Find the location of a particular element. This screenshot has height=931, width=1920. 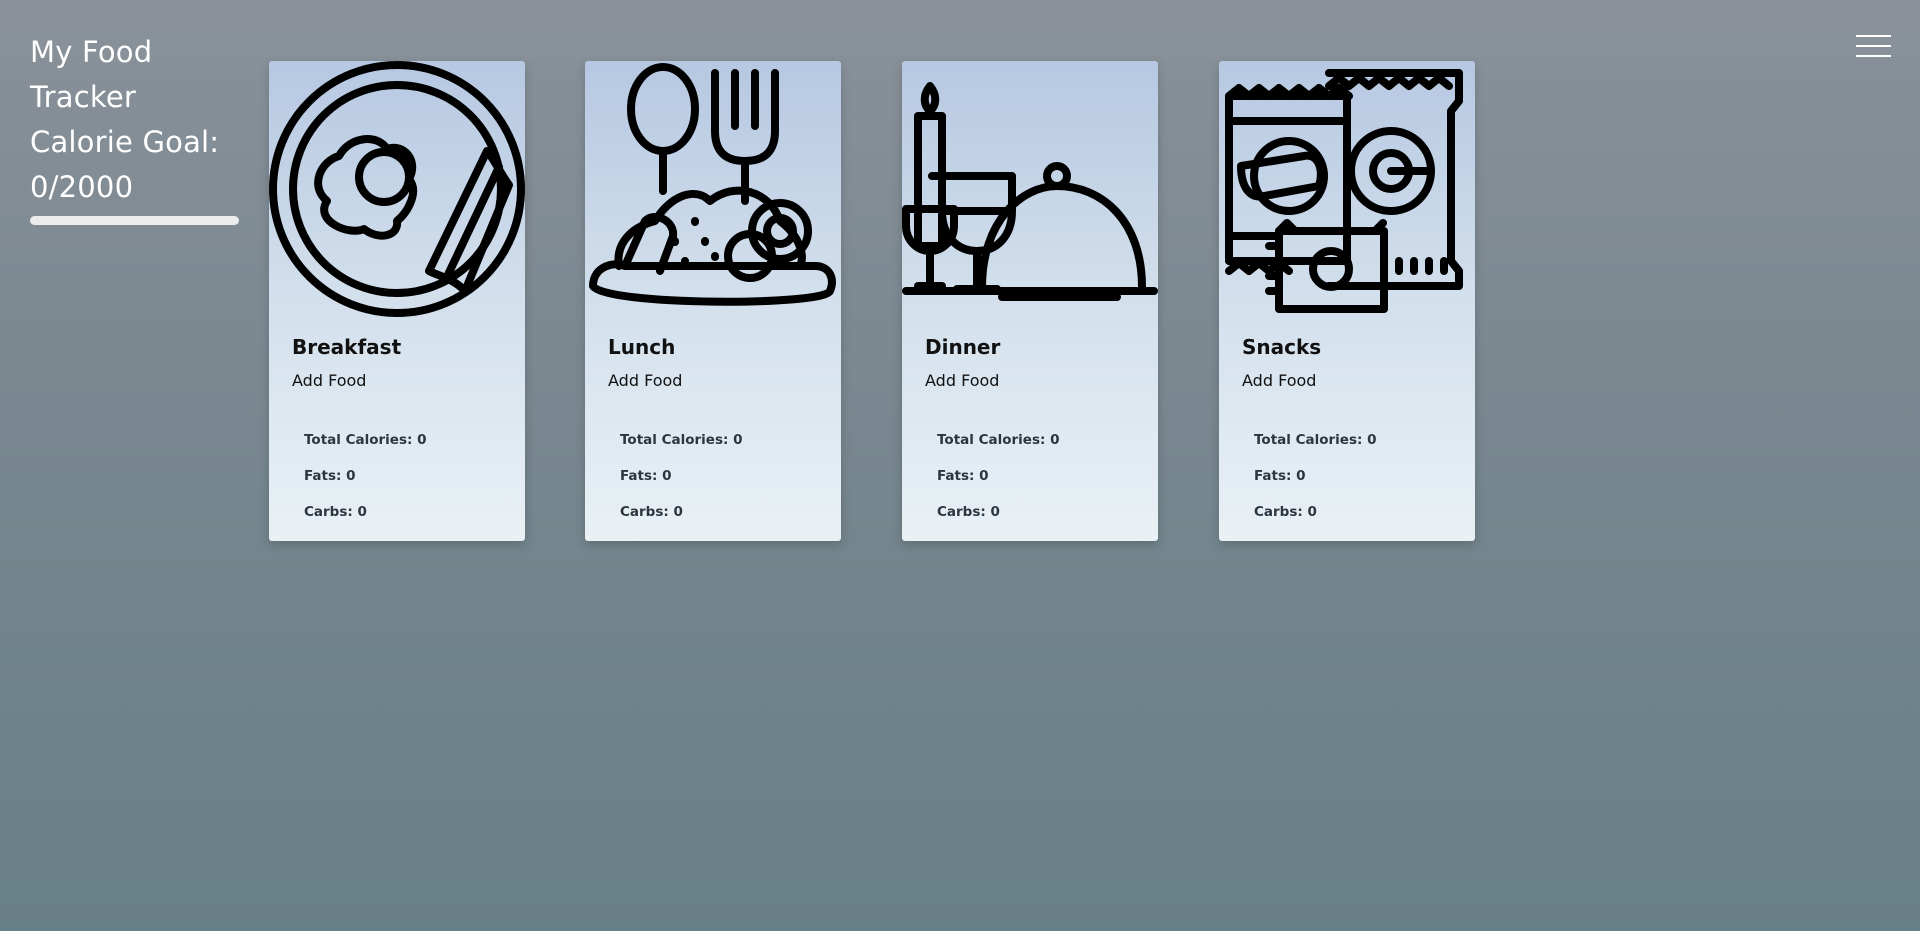

dinner-cloche-icon is located at coordinates (1030, 189).